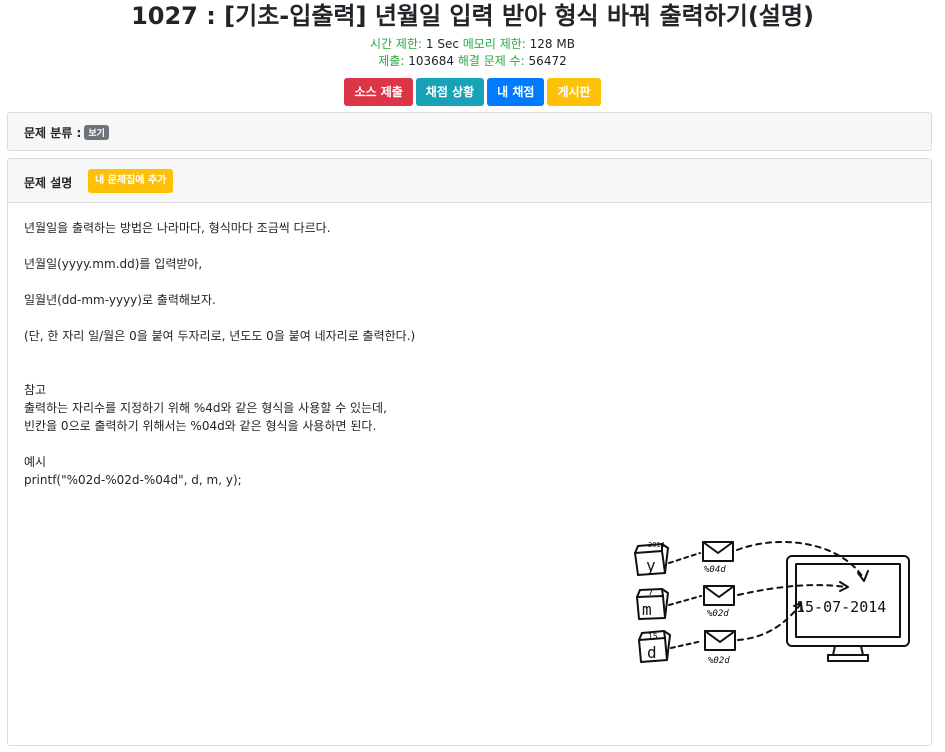 This screenshot has height=752, width=945. I want to click on description-line: printf("%02d-%02d-%04d", d, m, y);, so click(133, 480).